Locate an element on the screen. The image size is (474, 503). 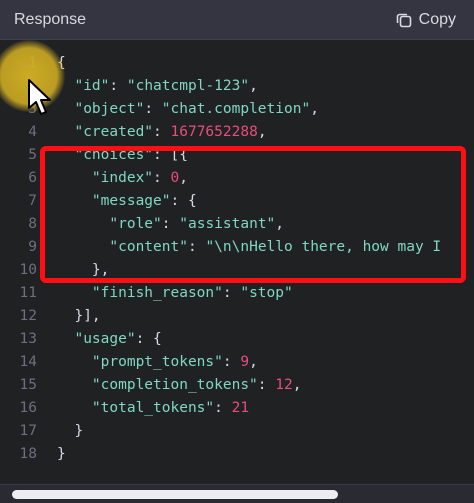
line-number: 14 is located at coordinates (28, 362).